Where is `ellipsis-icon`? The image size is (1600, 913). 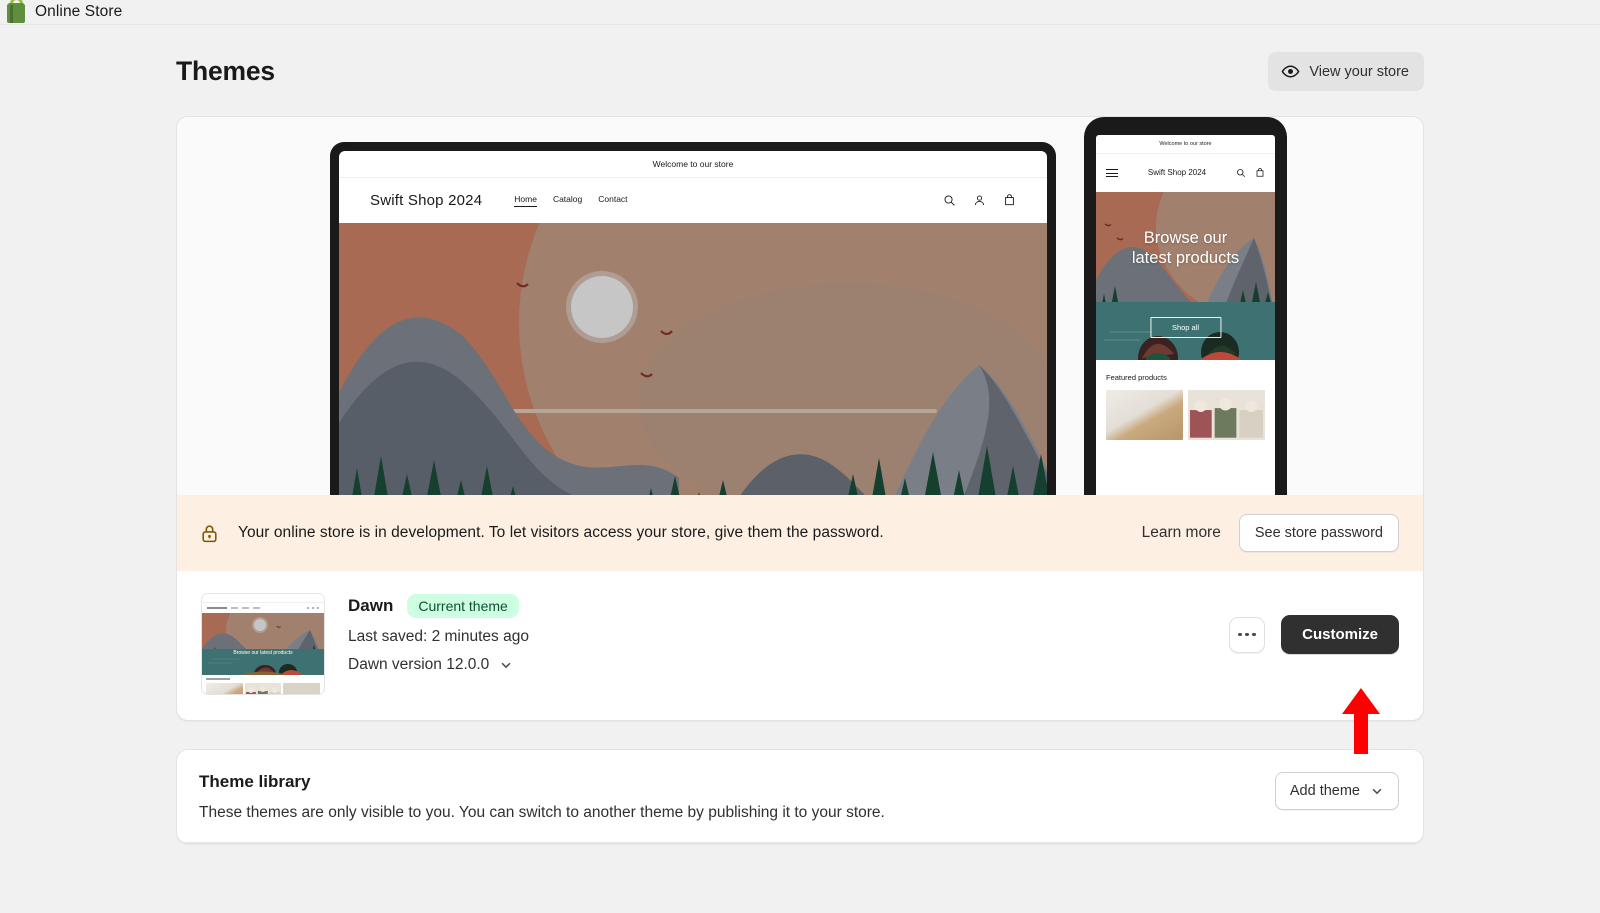
ellipsis-icon is located at coordinates (1240, 634).